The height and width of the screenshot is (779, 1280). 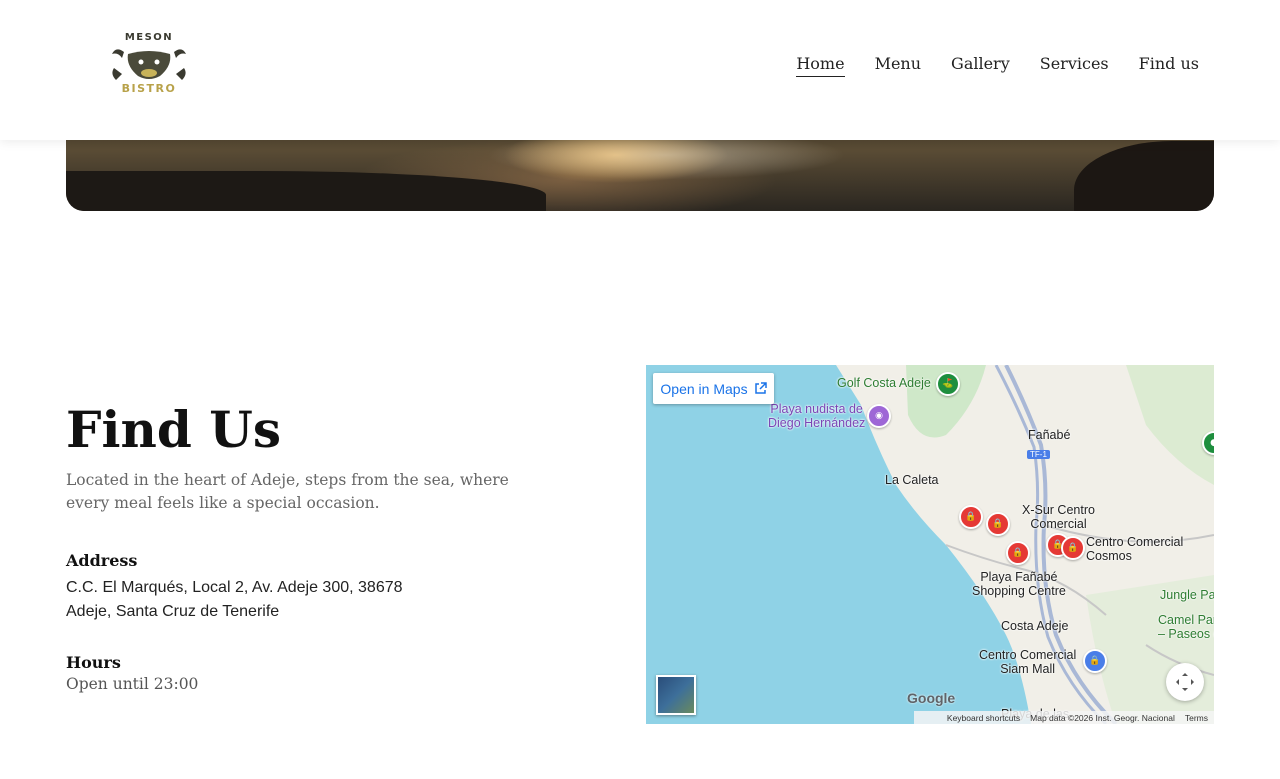 What do you see at coordinates (149, 37) in the screenshot?
I see `logo-top-text: MESON` at bounding box center [149, 37].